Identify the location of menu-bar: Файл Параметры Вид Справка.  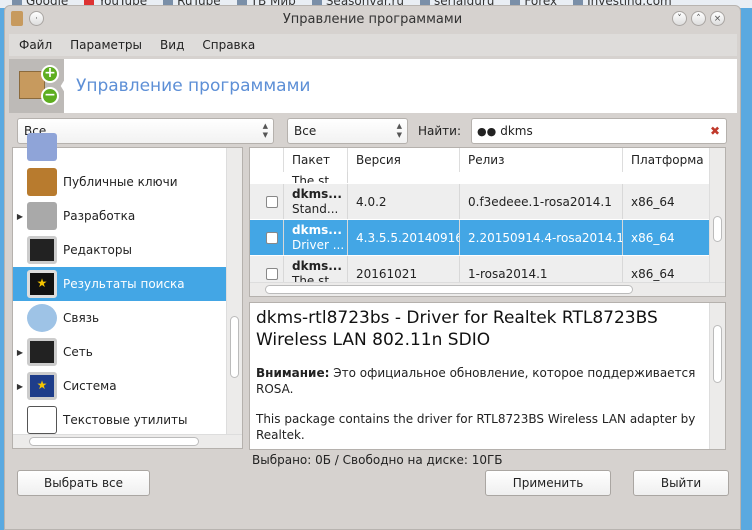
(373, 45).